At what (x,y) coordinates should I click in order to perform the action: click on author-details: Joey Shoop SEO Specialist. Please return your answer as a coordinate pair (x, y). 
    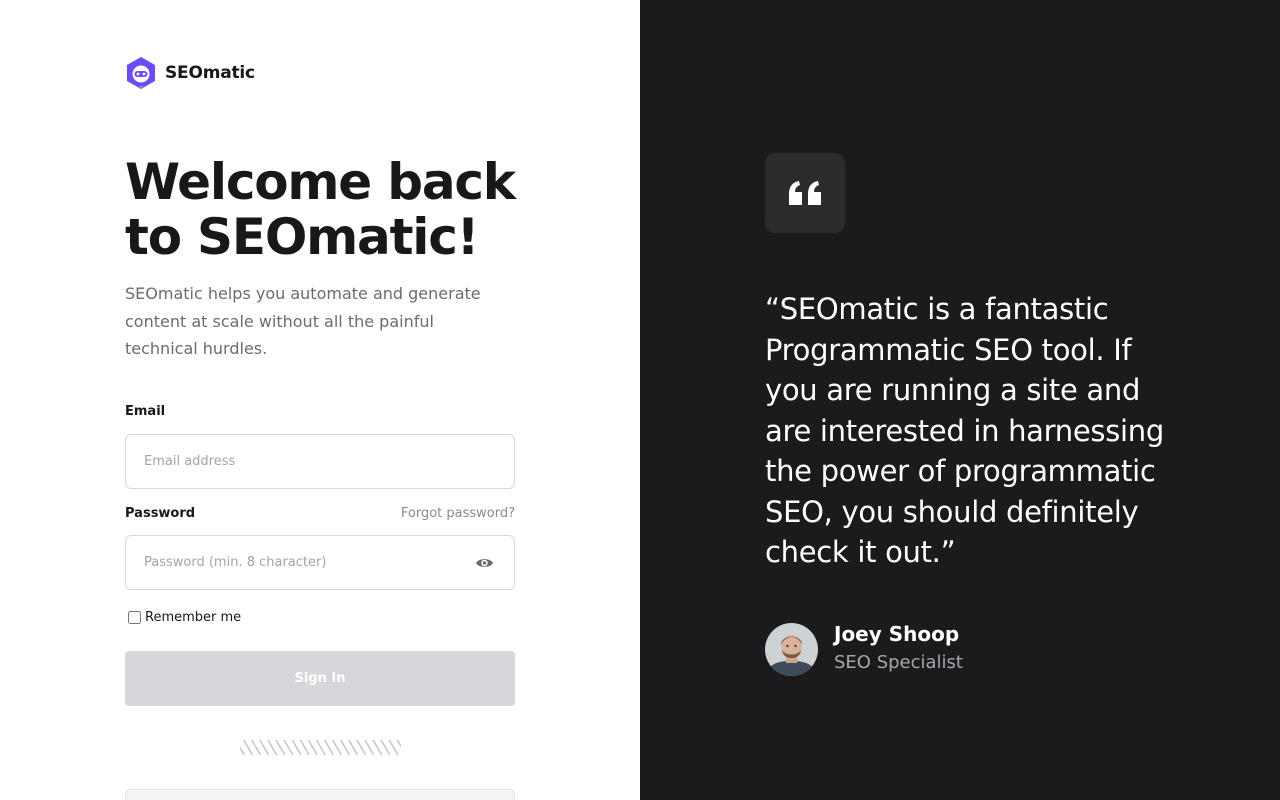
    Looking at the image, I should click on (898, 649).